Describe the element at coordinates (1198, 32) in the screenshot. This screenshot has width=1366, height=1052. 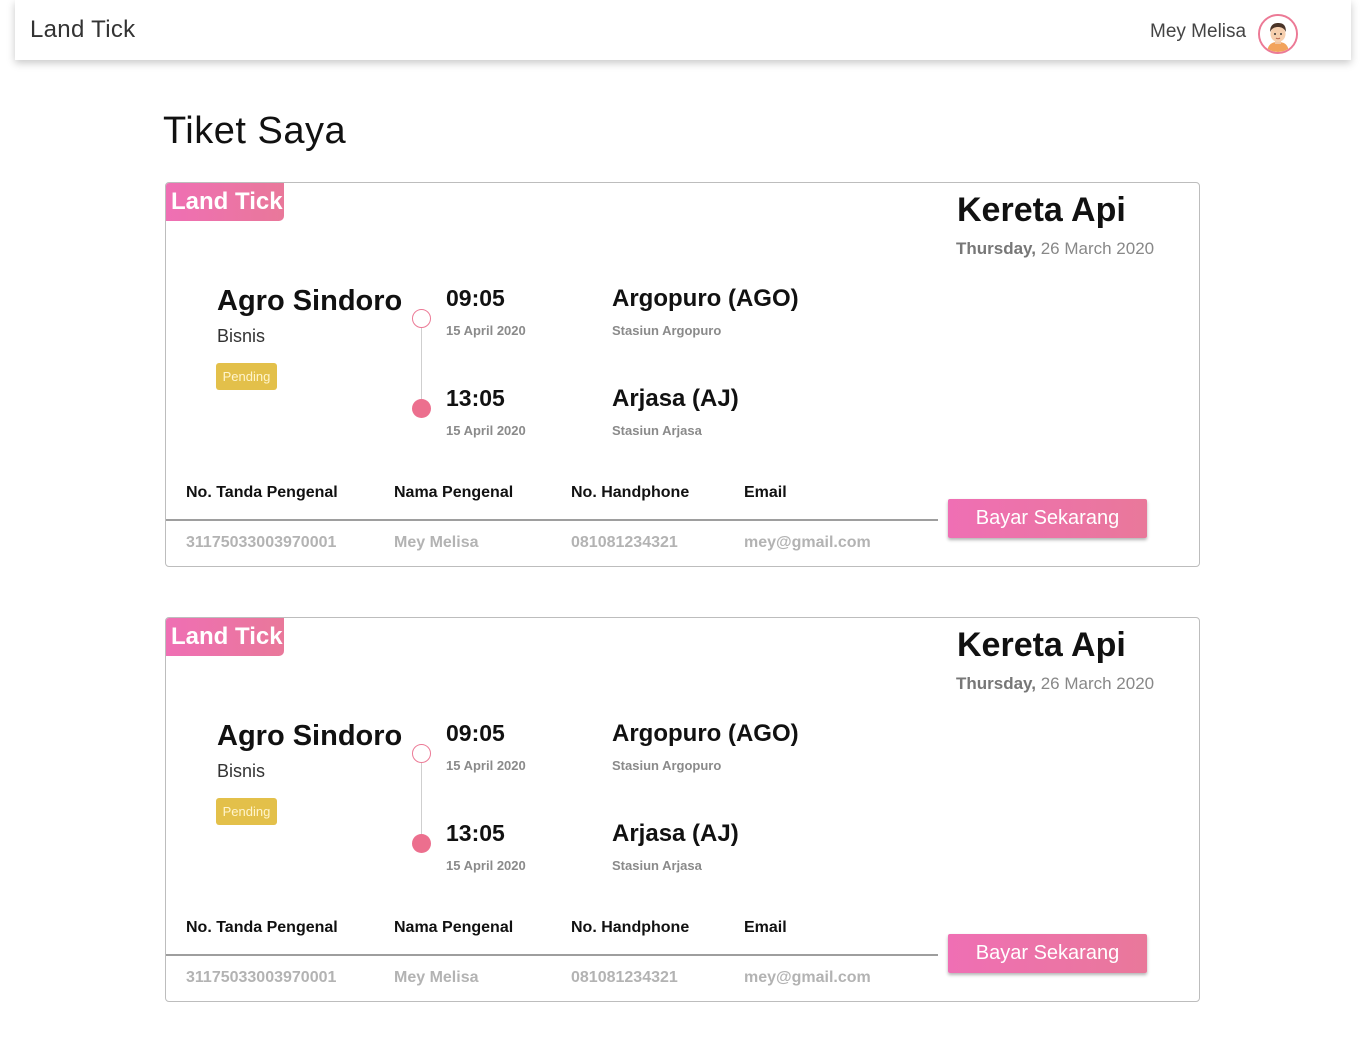
I see `user-name: Mey Melisa` at that location.